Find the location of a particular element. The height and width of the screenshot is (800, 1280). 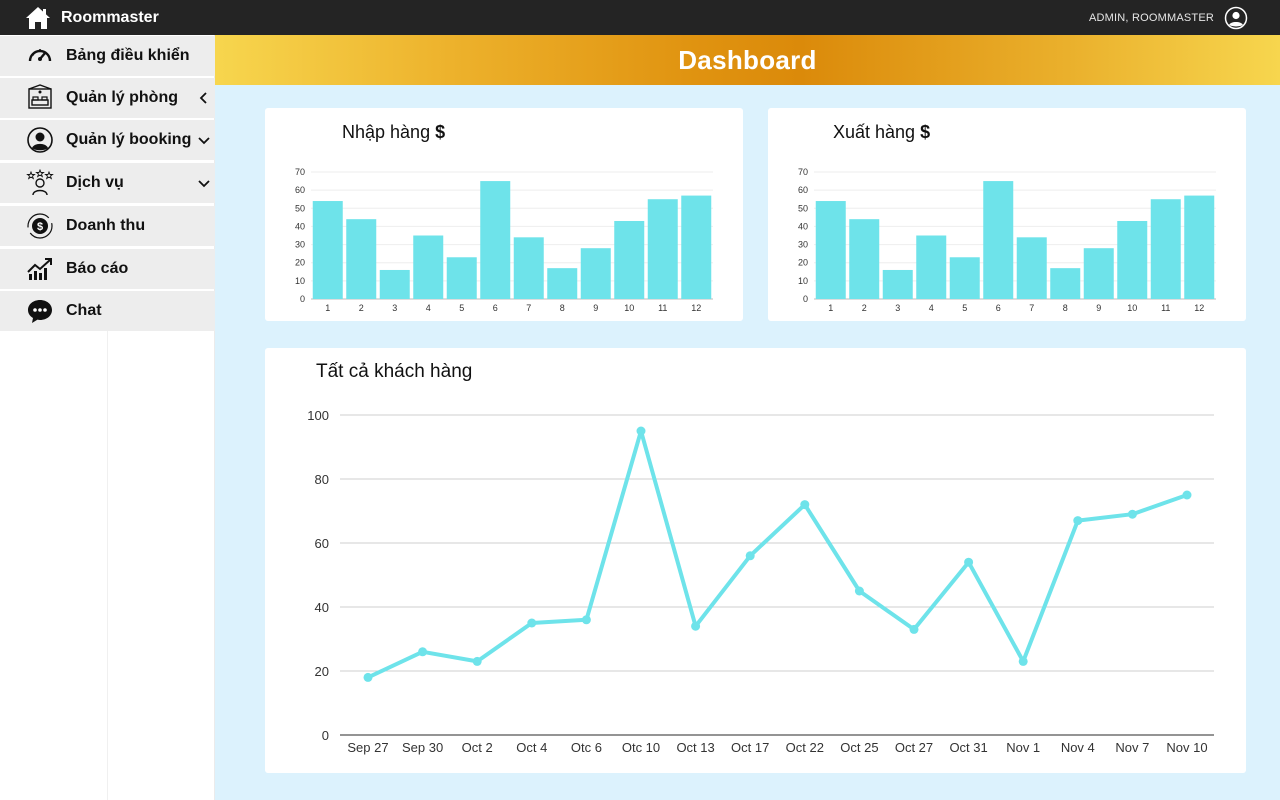

page-title: Dashboard is located at coordinates (747, 59).